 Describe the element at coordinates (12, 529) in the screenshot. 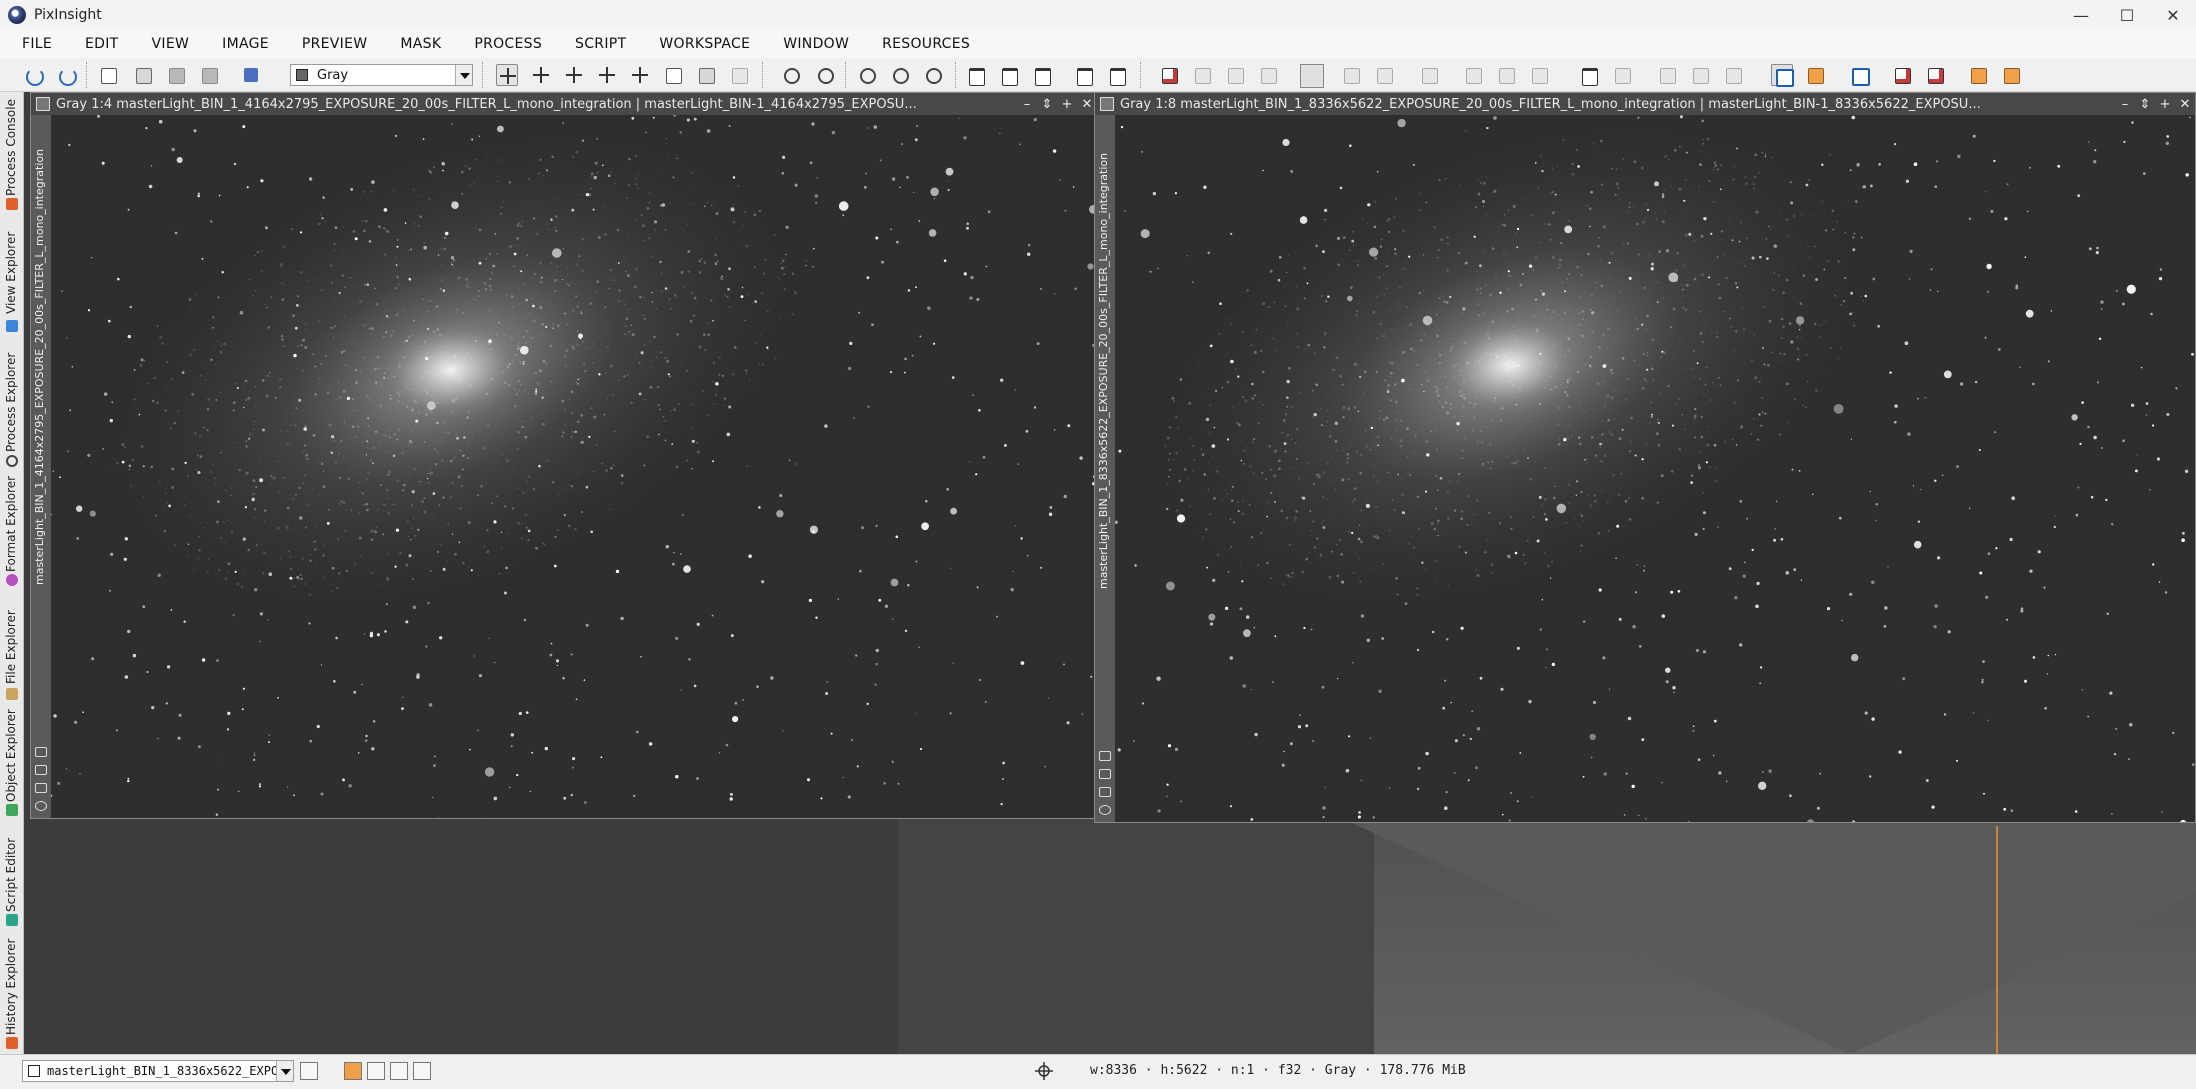

I see `dock-tab-format-explorer: Format Explorer` at that location.